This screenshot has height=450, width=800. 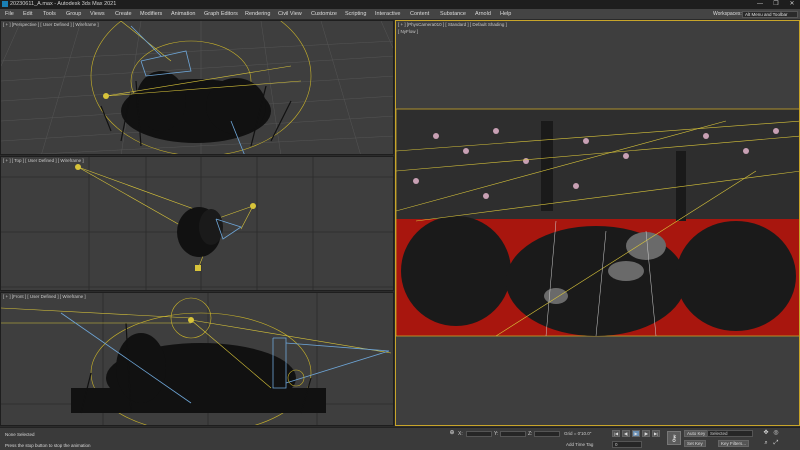 What do you see at coordinates (696, 433) in the screenshot?
I see `auto-key-button: Auto Key` at bounding box center [696, 433].